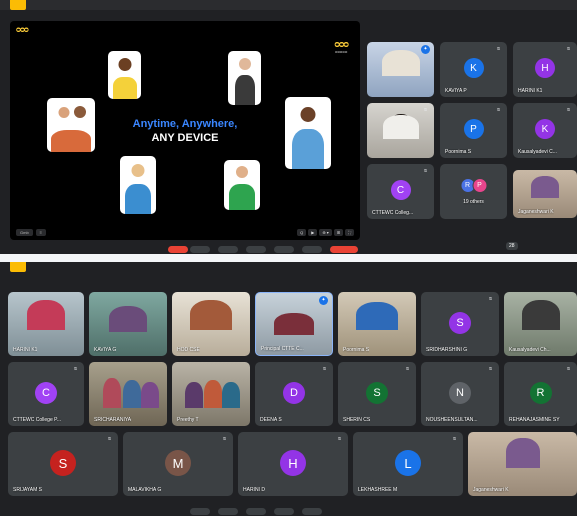  Describe the element at coordinates (288, 275) in the screenshot. I see `top-bar` at that location.